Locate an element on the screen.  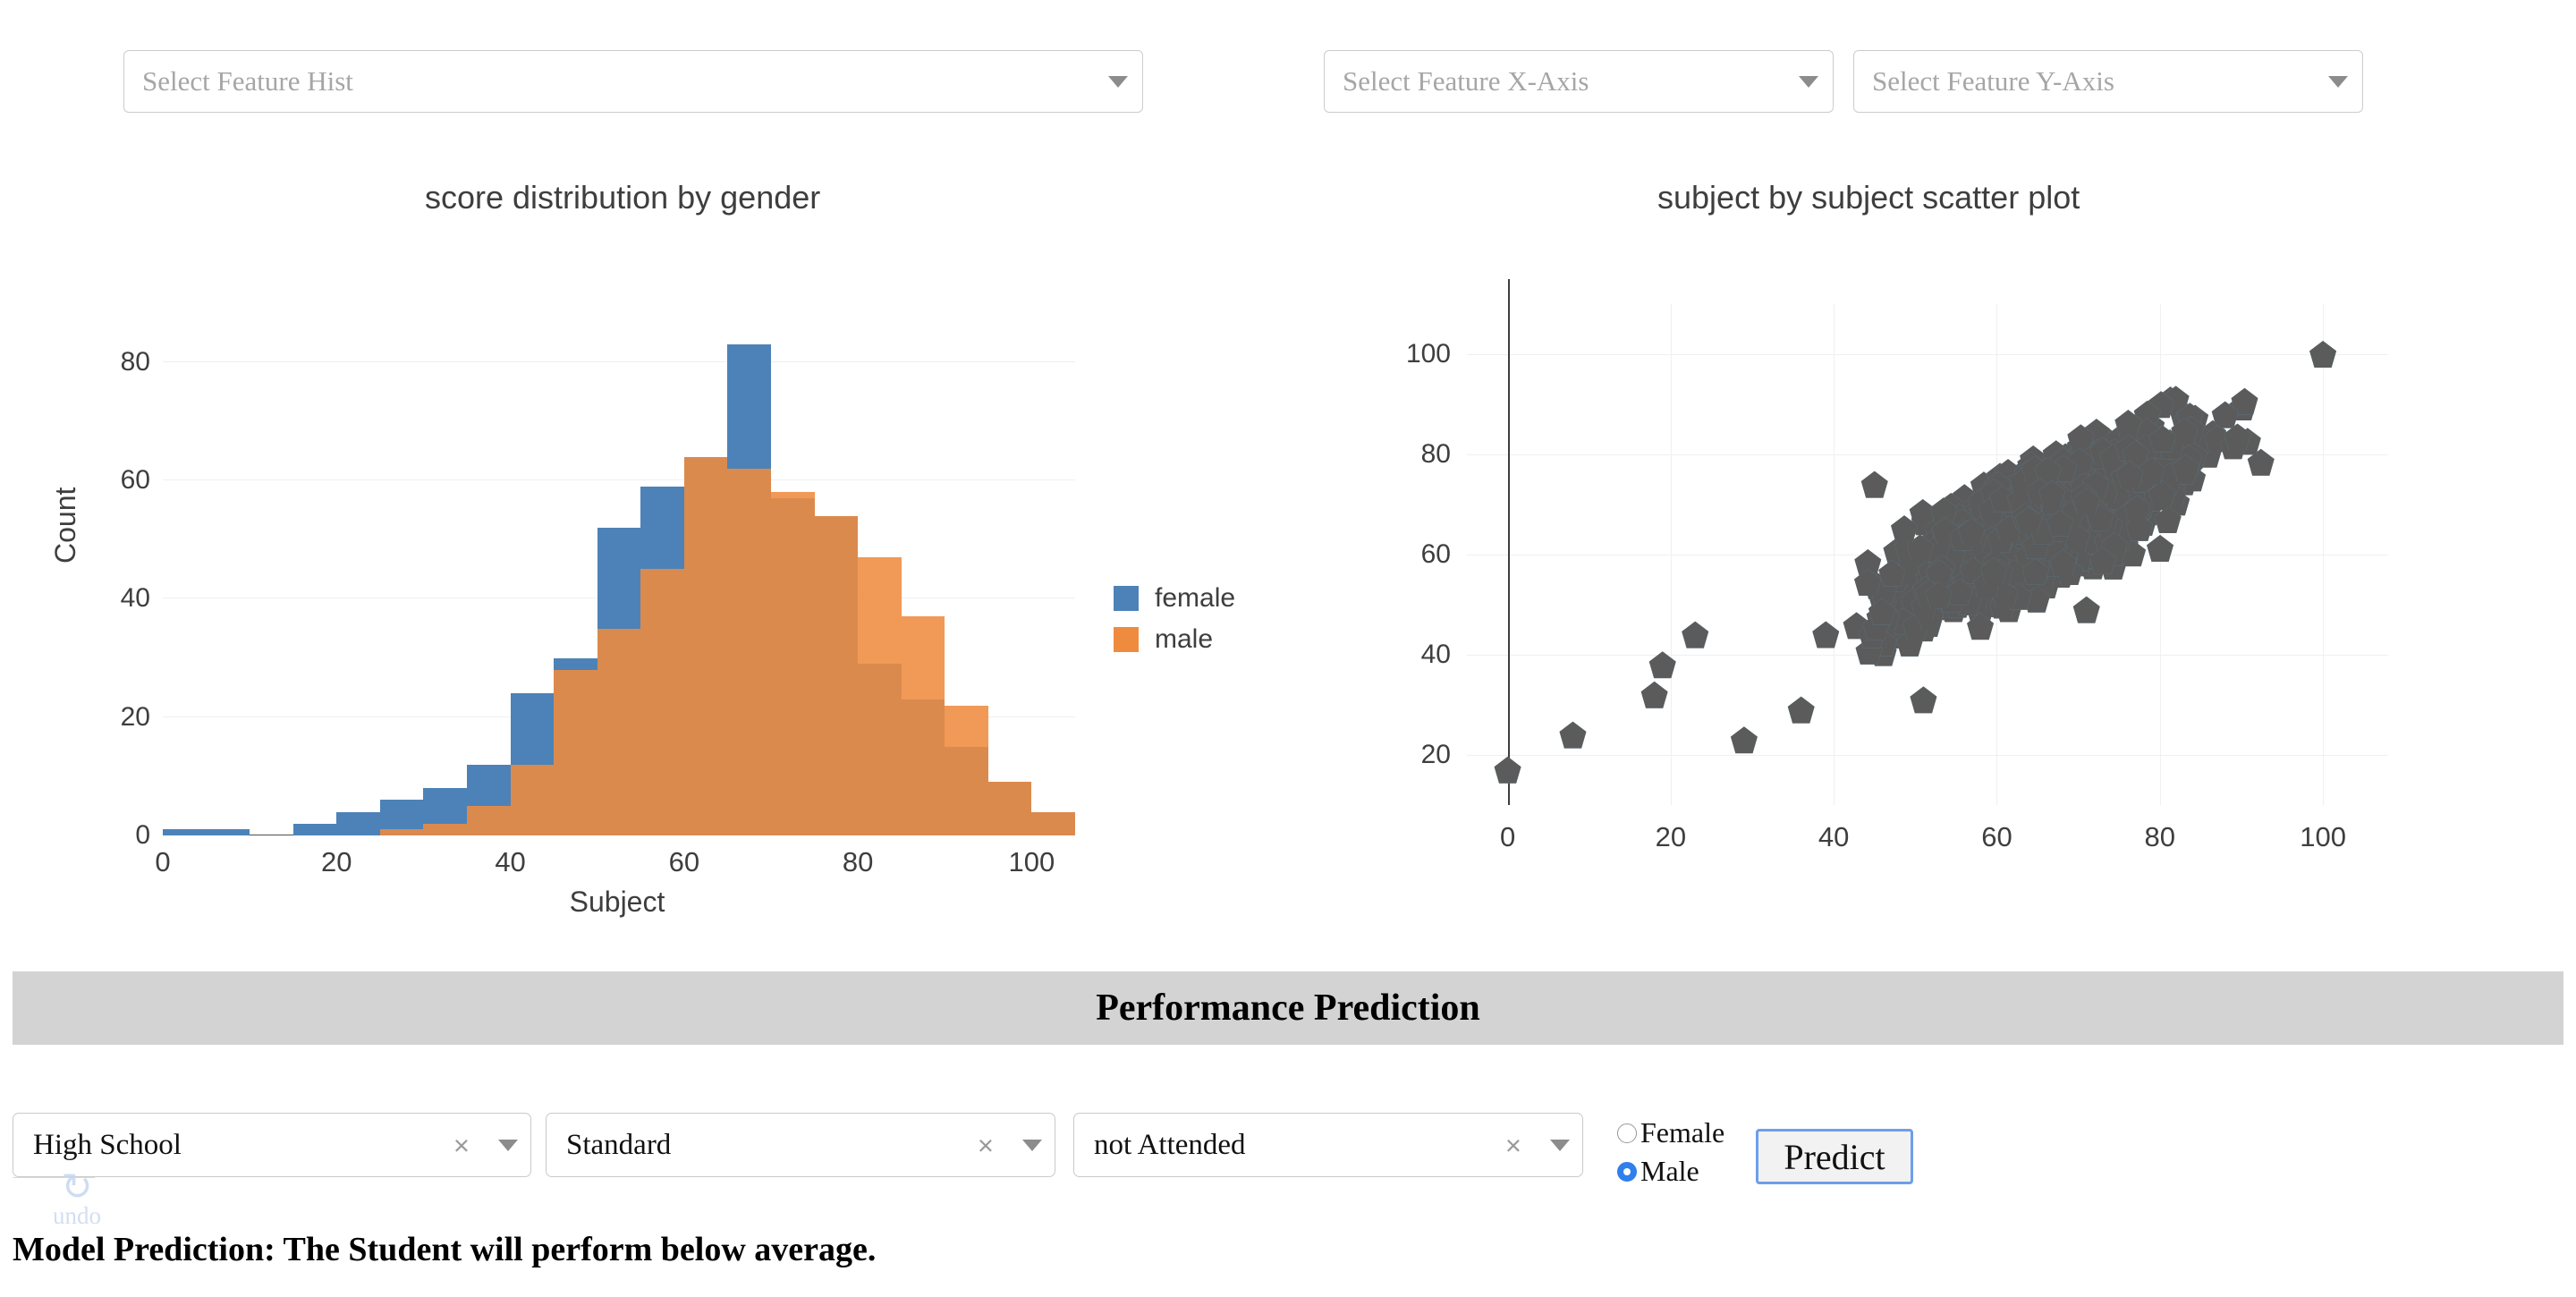
y-tick-label: 0 is located at coordinates (142, 835).